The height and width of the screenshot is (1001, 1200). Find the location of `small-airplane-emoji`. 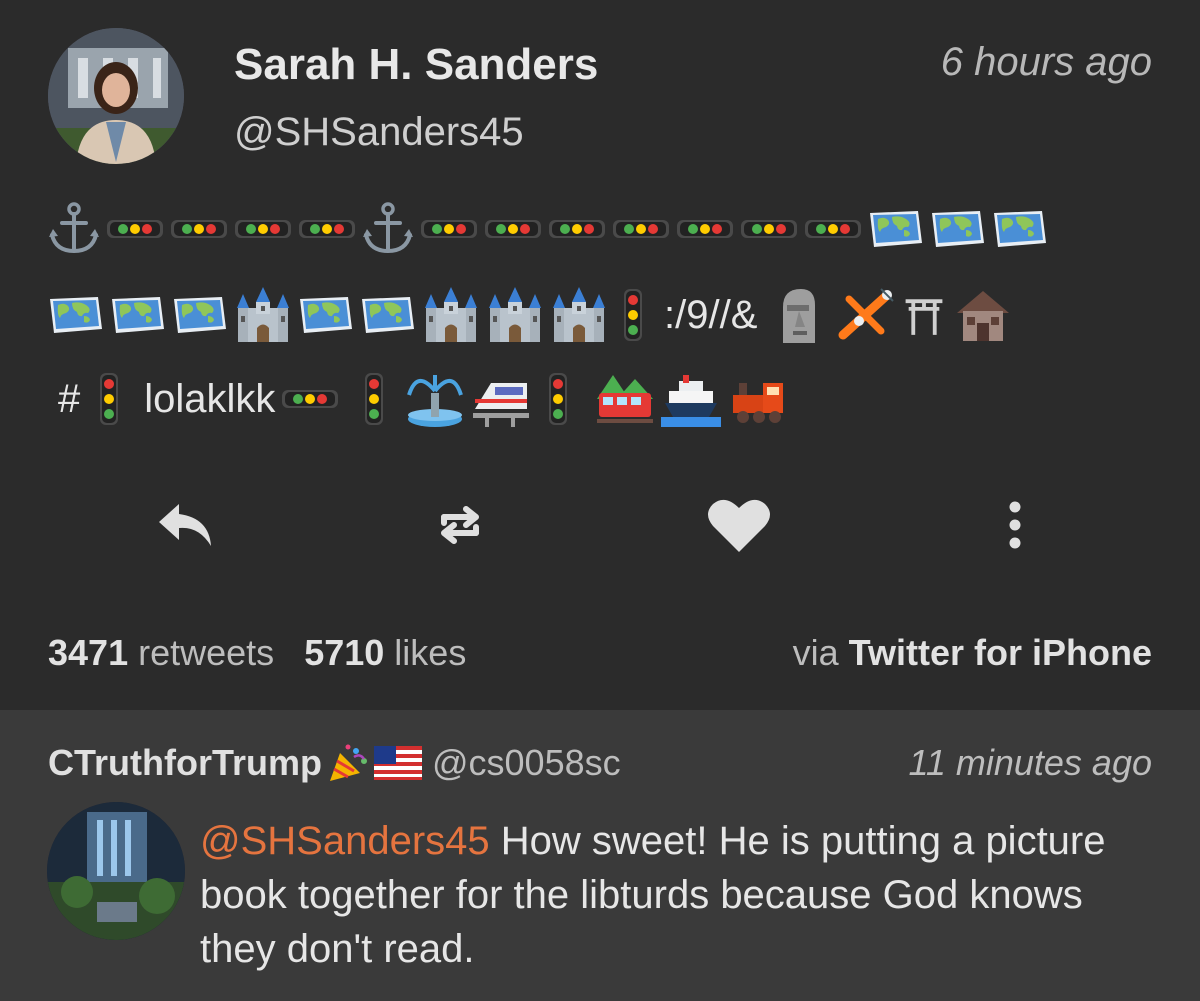

small-airplane-emoji is located at coordinates (866, 314).